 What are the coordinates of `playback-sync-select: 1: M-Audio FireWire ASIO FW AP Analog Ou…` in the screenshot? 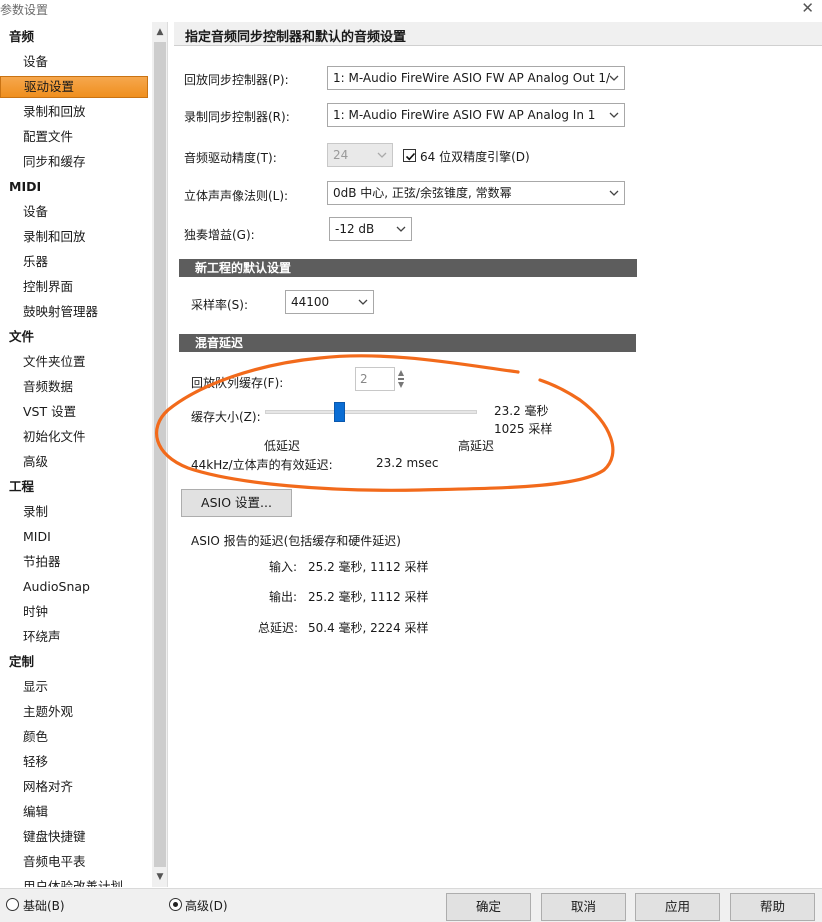 It's located at (476, 78).